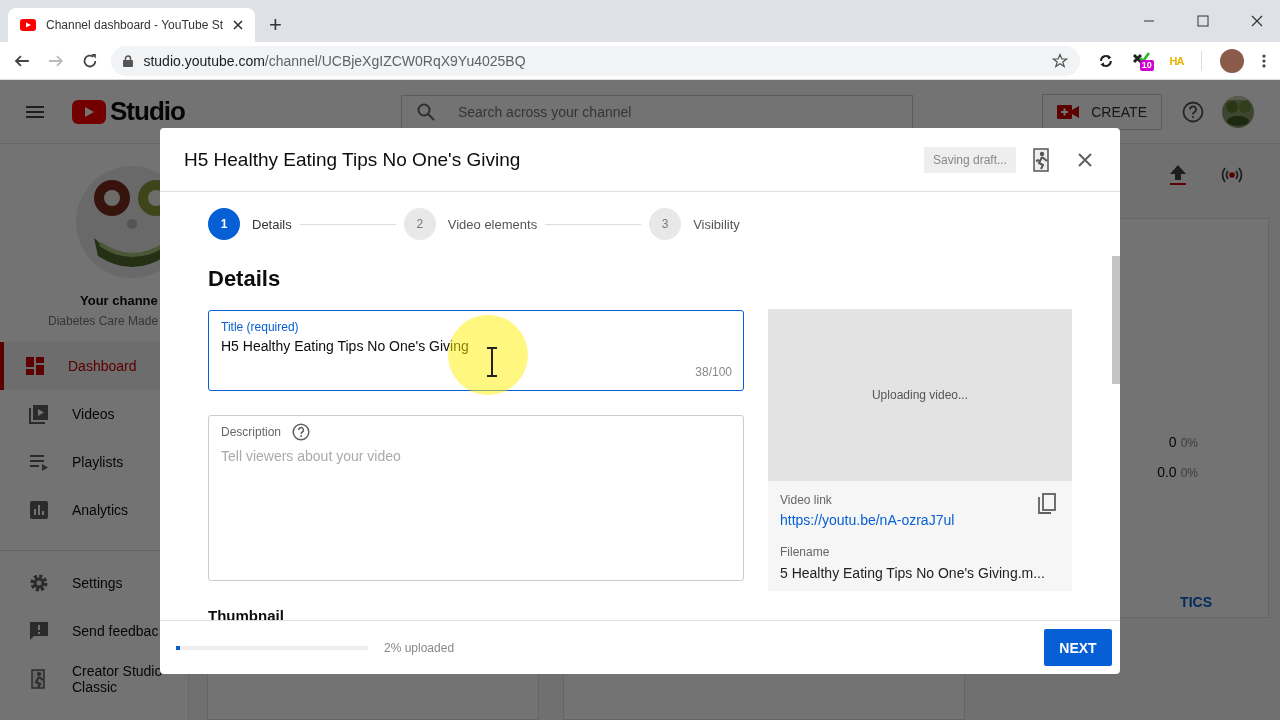 This screenshot has width=1280, height=720. I want to click on section-heading: Details, so click(245, 279).